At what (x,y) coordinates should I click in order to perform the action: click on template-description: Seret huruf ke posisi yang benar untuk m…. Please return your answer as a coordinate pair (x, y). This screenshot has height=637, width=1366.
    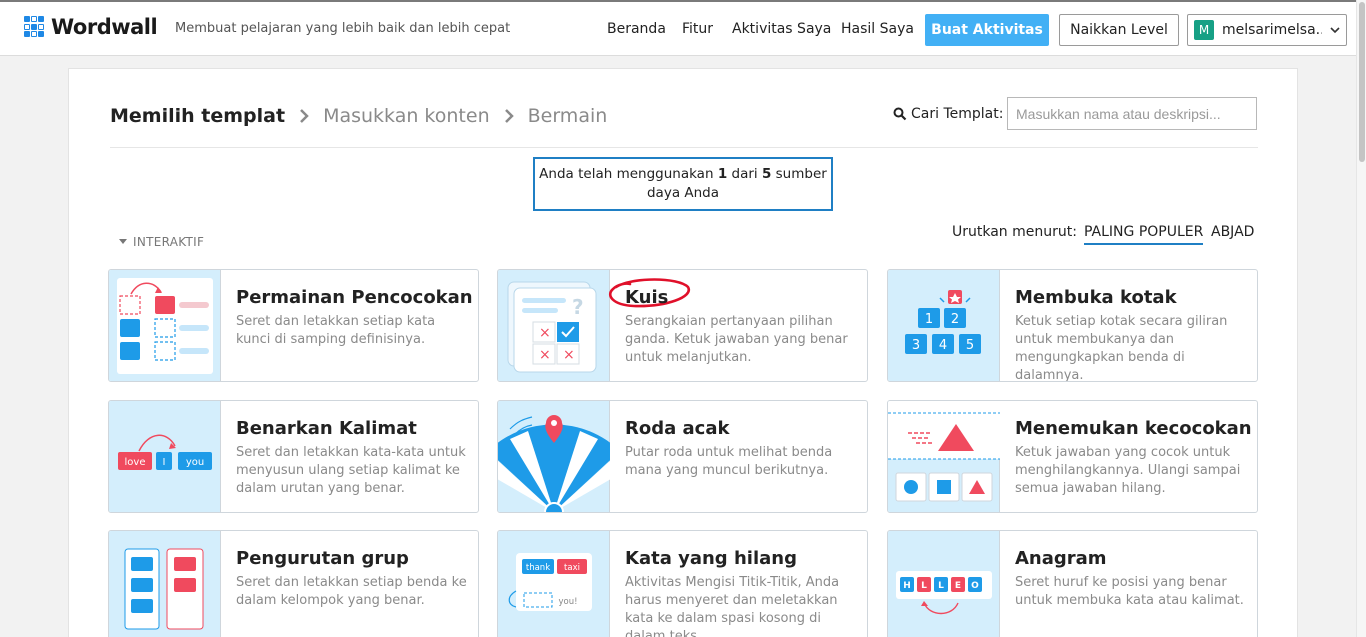
    Looking at the image, I should click on (1129, 591).